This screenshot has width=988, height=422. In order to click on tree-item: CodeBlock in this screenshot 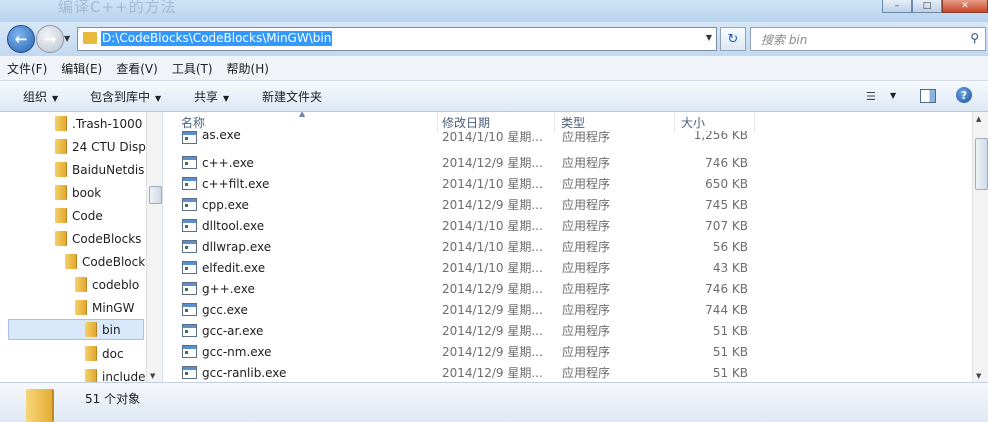, I will do `click(105, 261)`.